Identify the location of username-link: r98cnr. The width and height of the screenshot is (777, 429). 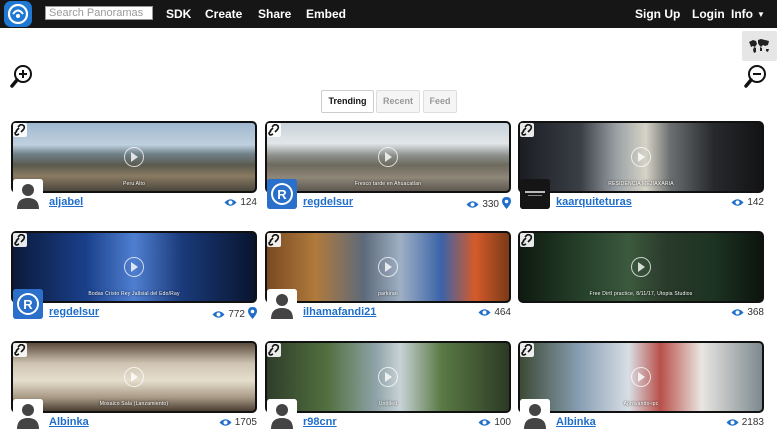
(320, 422).